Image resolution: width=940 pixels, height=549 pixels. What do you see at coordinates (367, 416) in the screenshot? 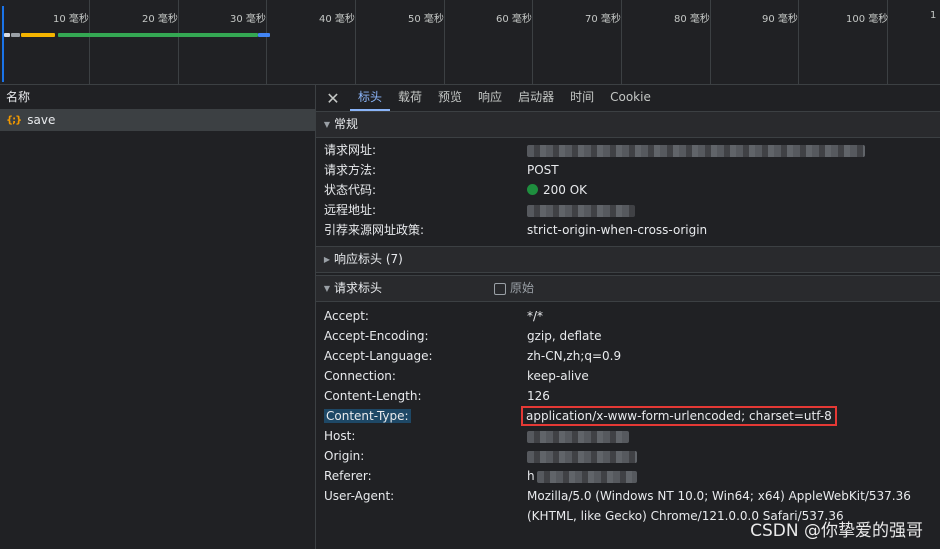
I see `header-key-selected: Content-Type:` at bounding box center [367, 416].